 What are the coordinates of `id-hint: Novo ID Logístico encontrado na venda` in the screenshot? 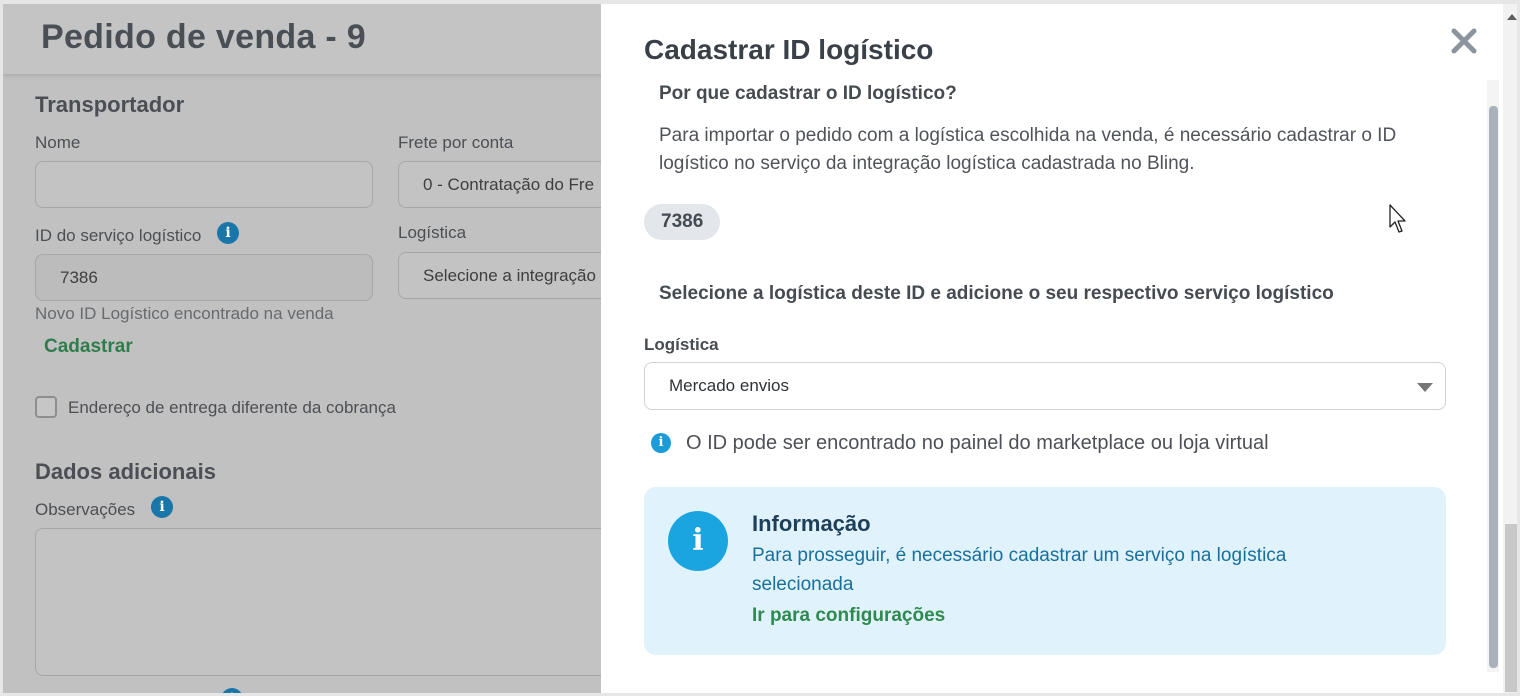 It's located at (184, 313).